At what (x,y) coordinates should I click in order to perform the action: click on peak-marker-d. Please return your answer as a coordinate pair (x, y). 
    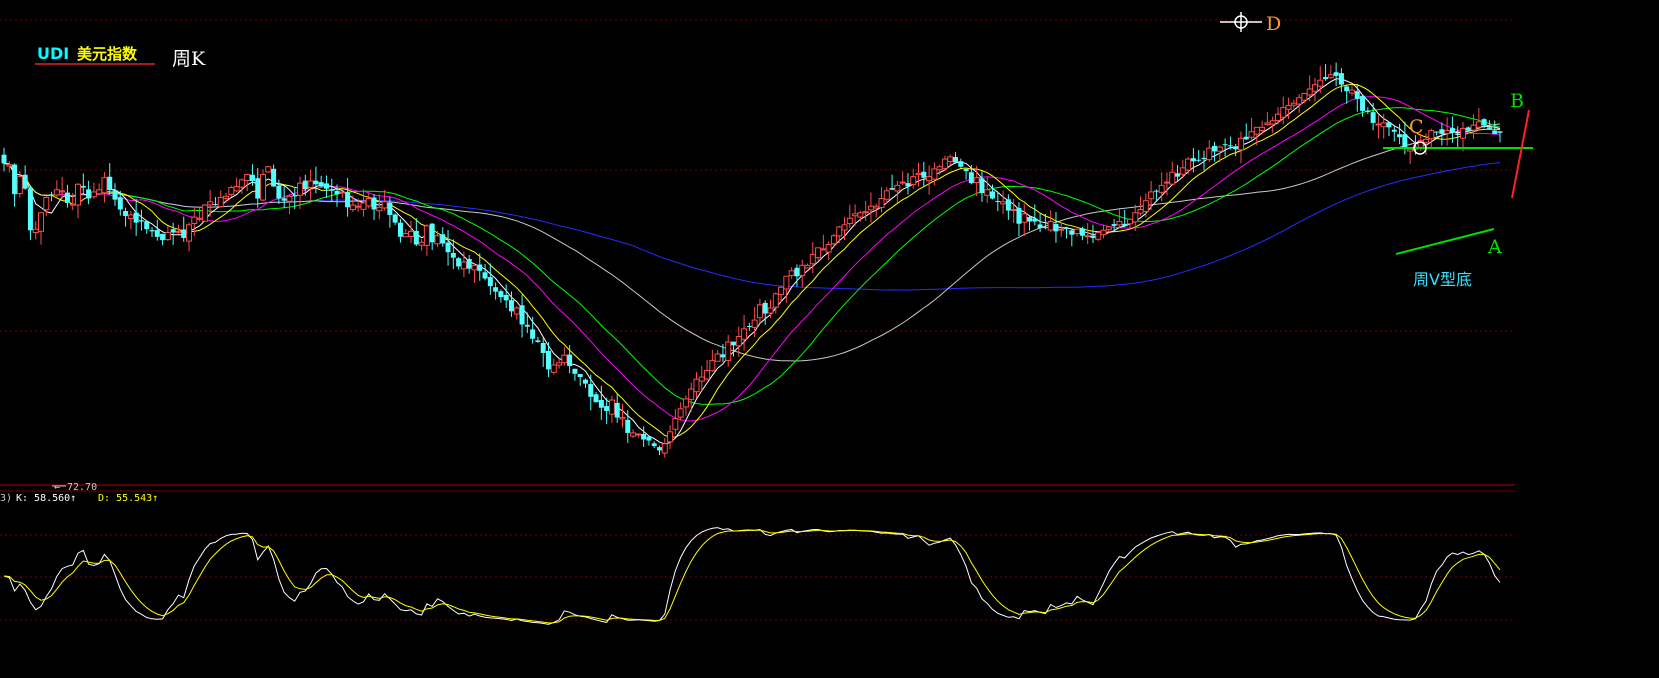
    Looking at the image, I should click on (1241, 22).